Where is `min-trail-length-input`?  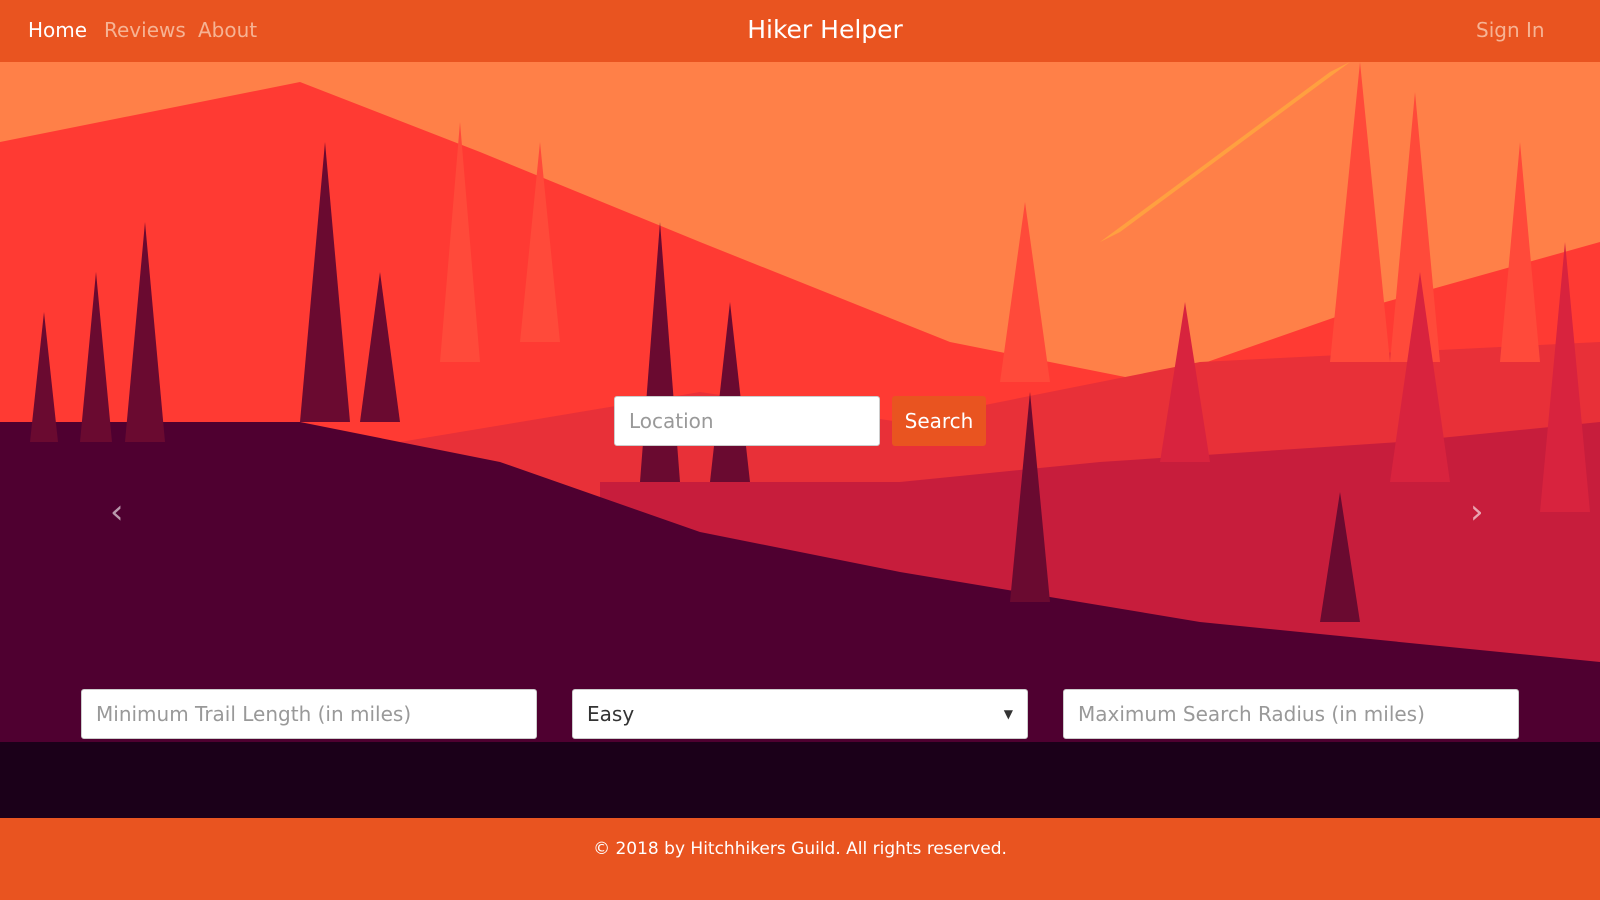
min-trail-length-input is located at coordinates (309, 714).